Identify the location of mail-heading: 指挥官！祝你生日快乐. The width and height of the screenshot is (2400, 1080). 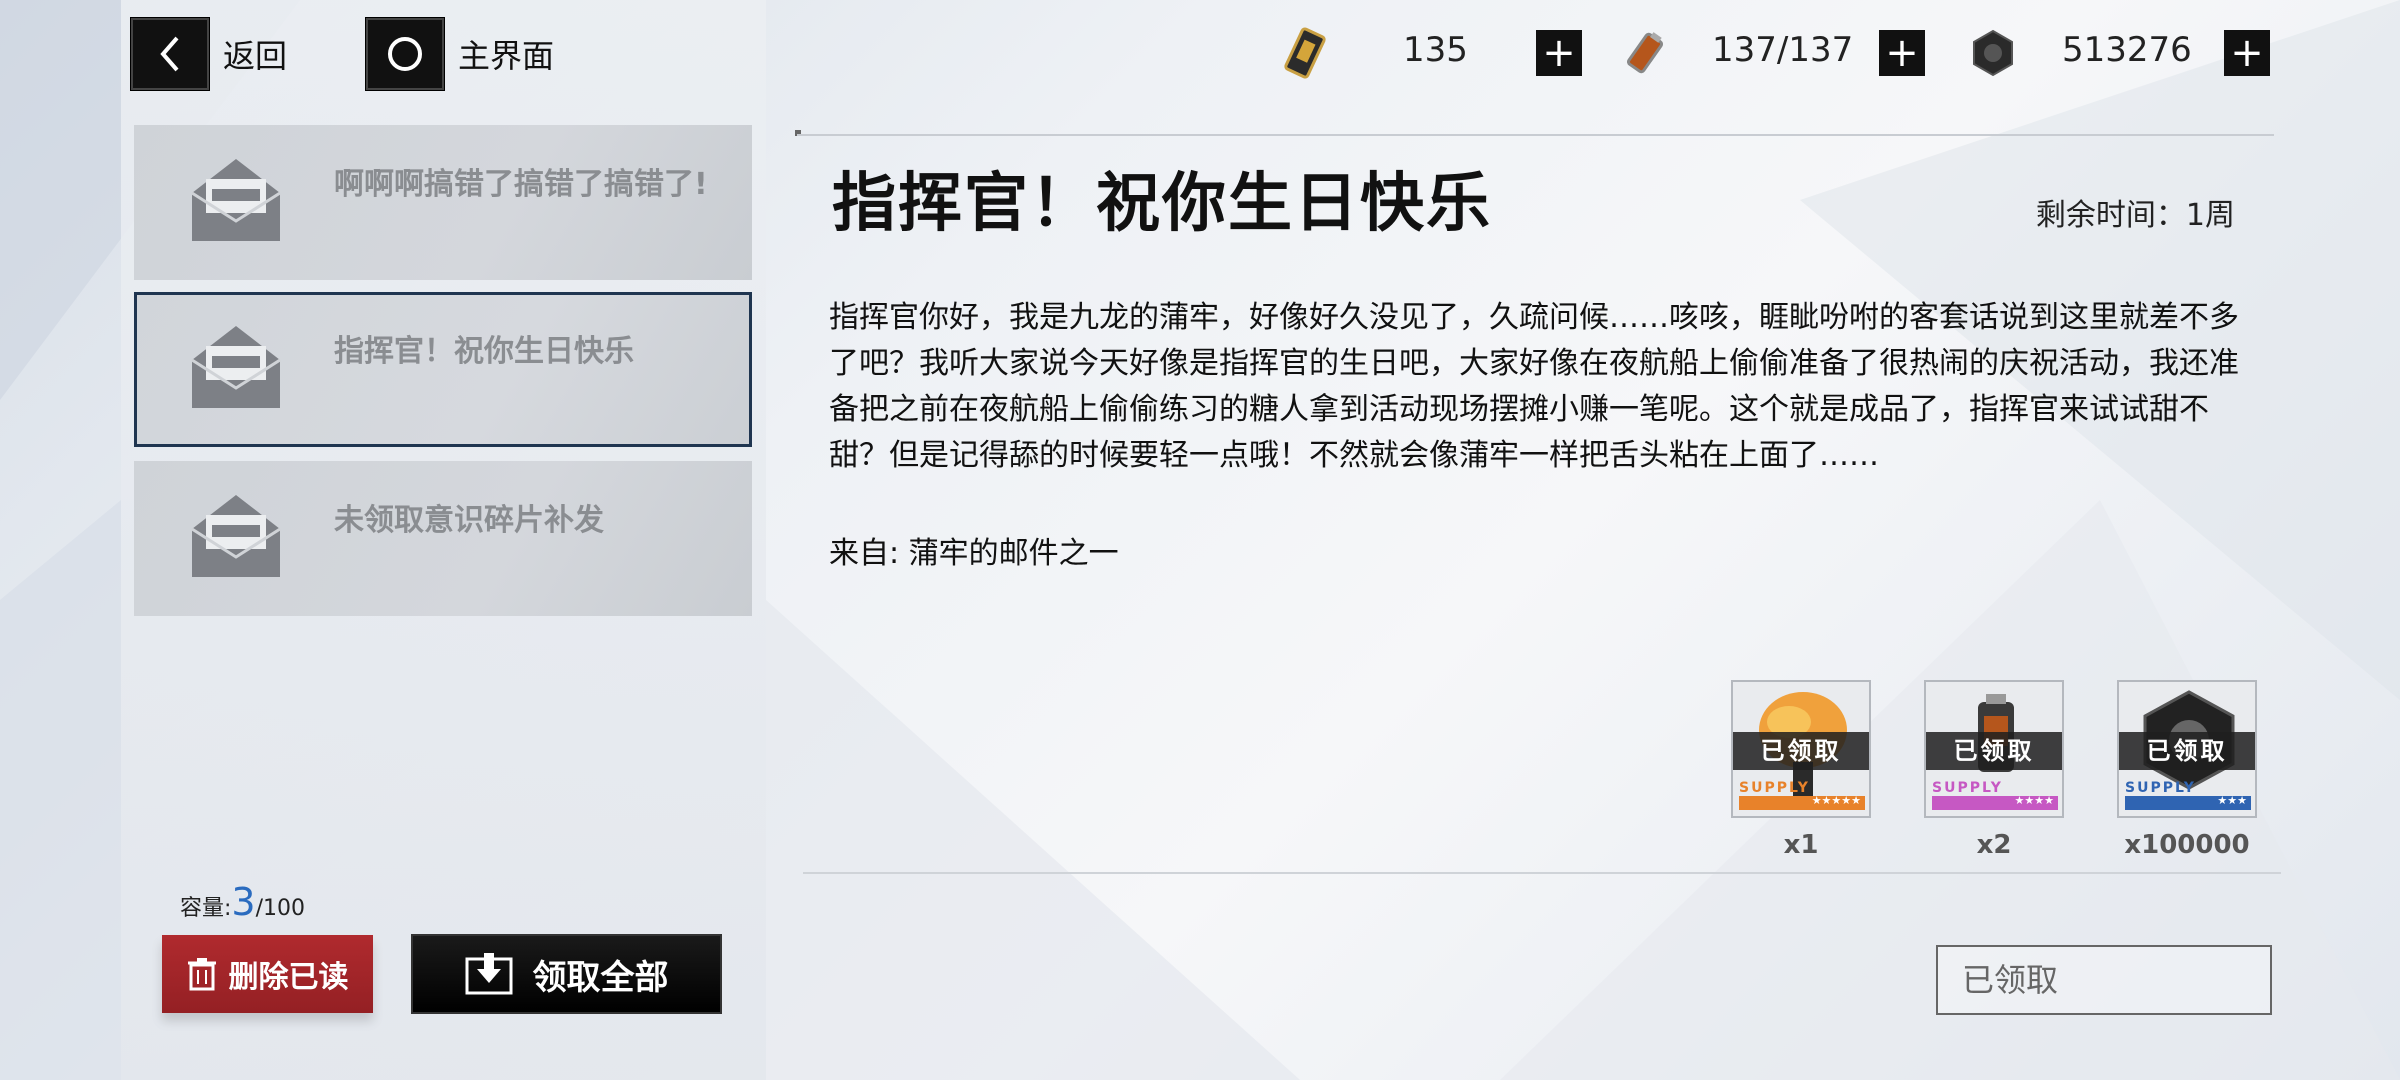
(1162, 204).